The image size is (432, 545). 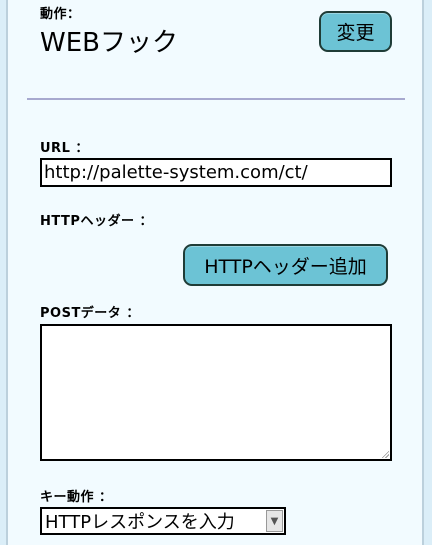 What do you see at coordinates (76, 497) in the screenshot?
I see `key-action-label: キー動作 ：` at bounding box center [76, 497].